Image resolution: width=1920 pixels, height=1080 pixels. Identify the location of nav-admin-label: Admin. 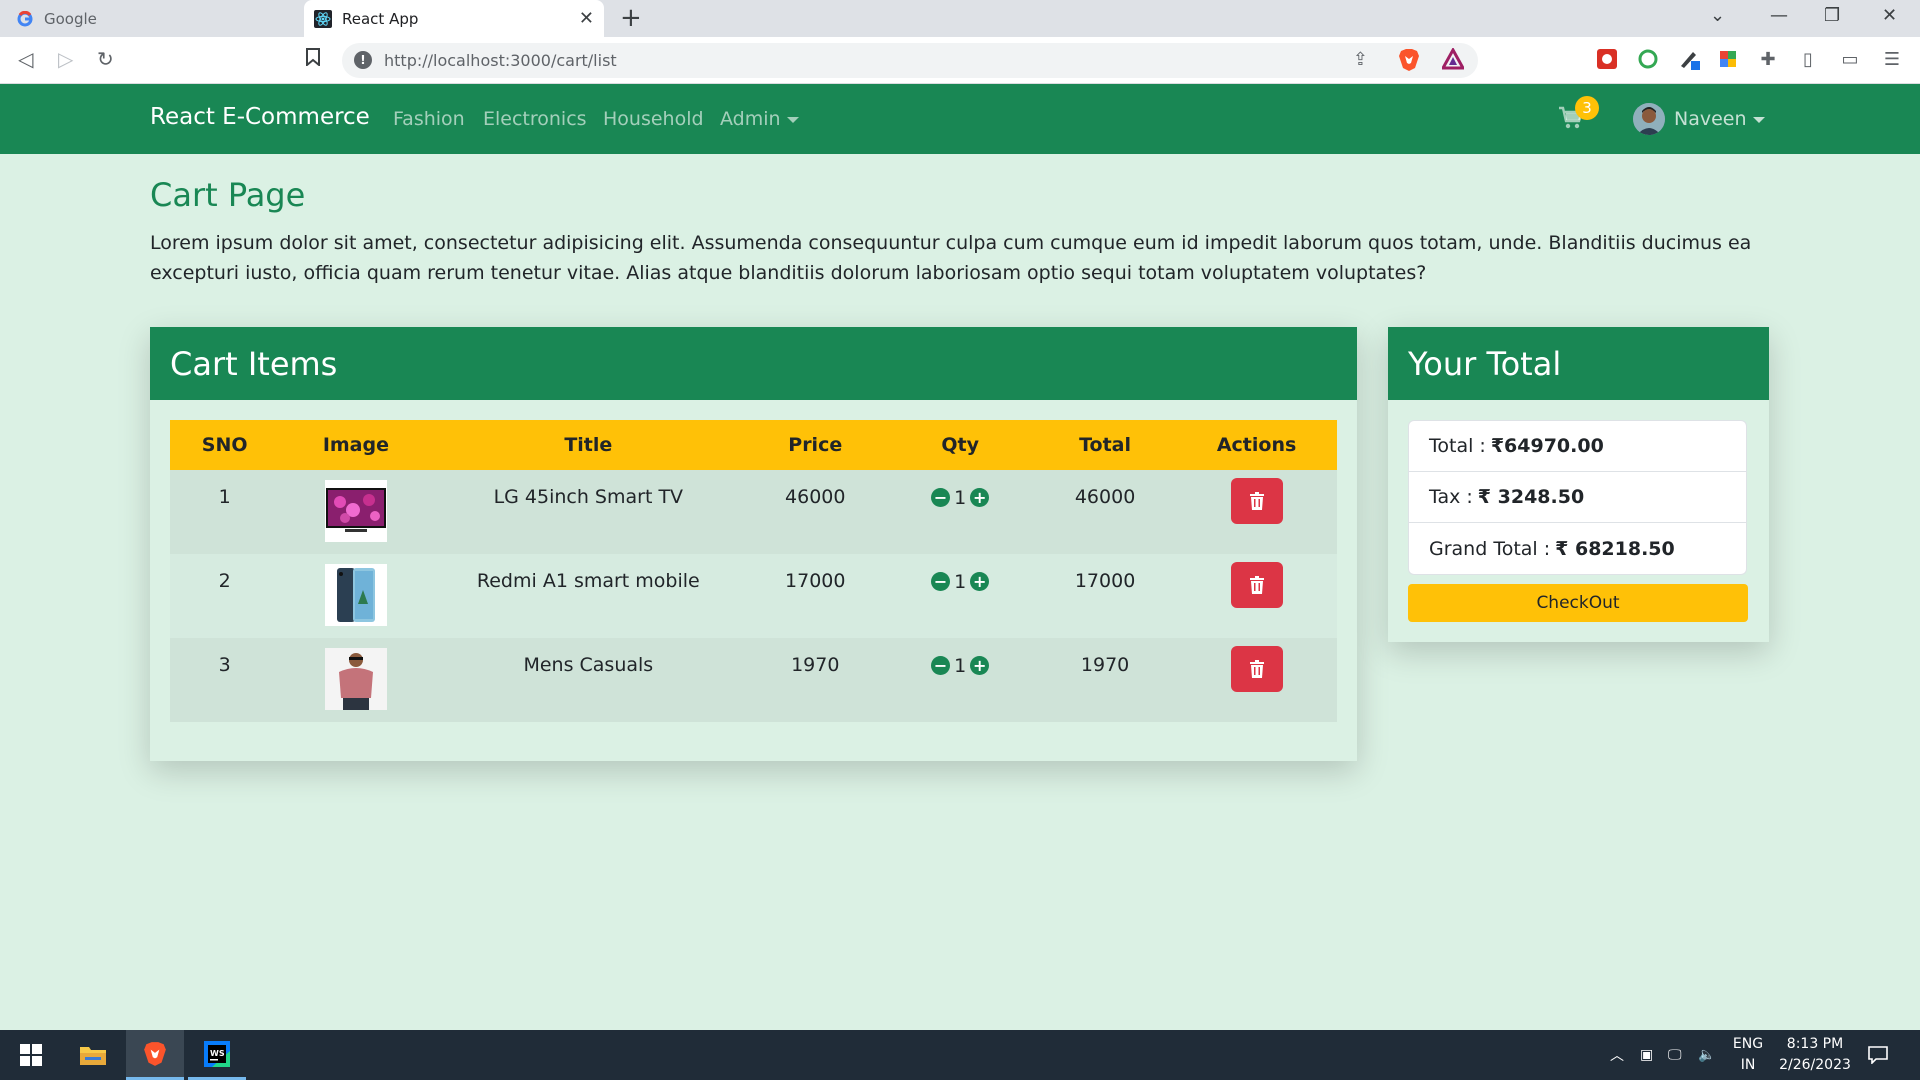
(750, 119).